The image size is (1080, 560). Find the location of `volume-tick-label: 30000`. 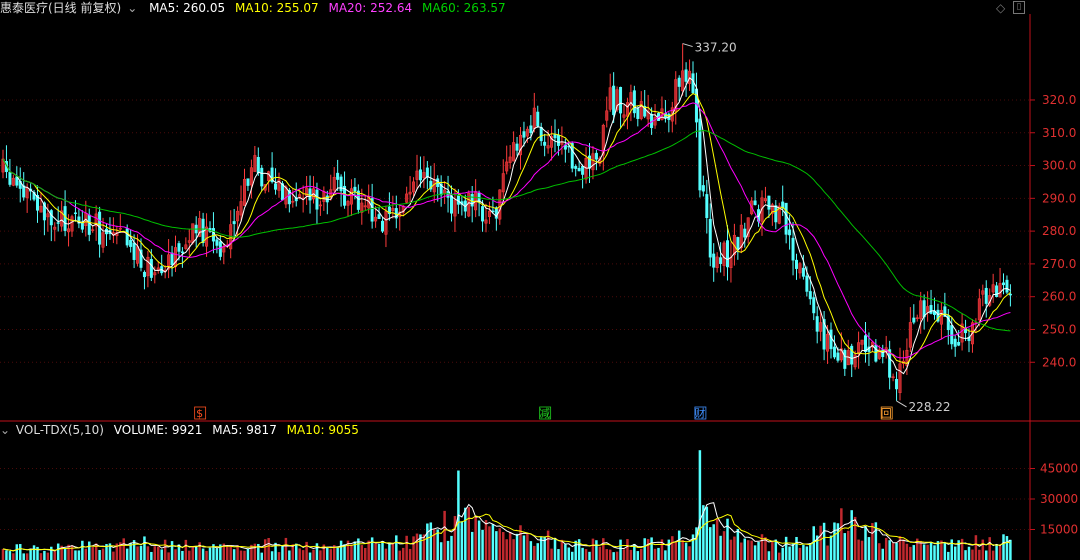

volume-tick-label: 30000 is located at coordinates (1059, 499).